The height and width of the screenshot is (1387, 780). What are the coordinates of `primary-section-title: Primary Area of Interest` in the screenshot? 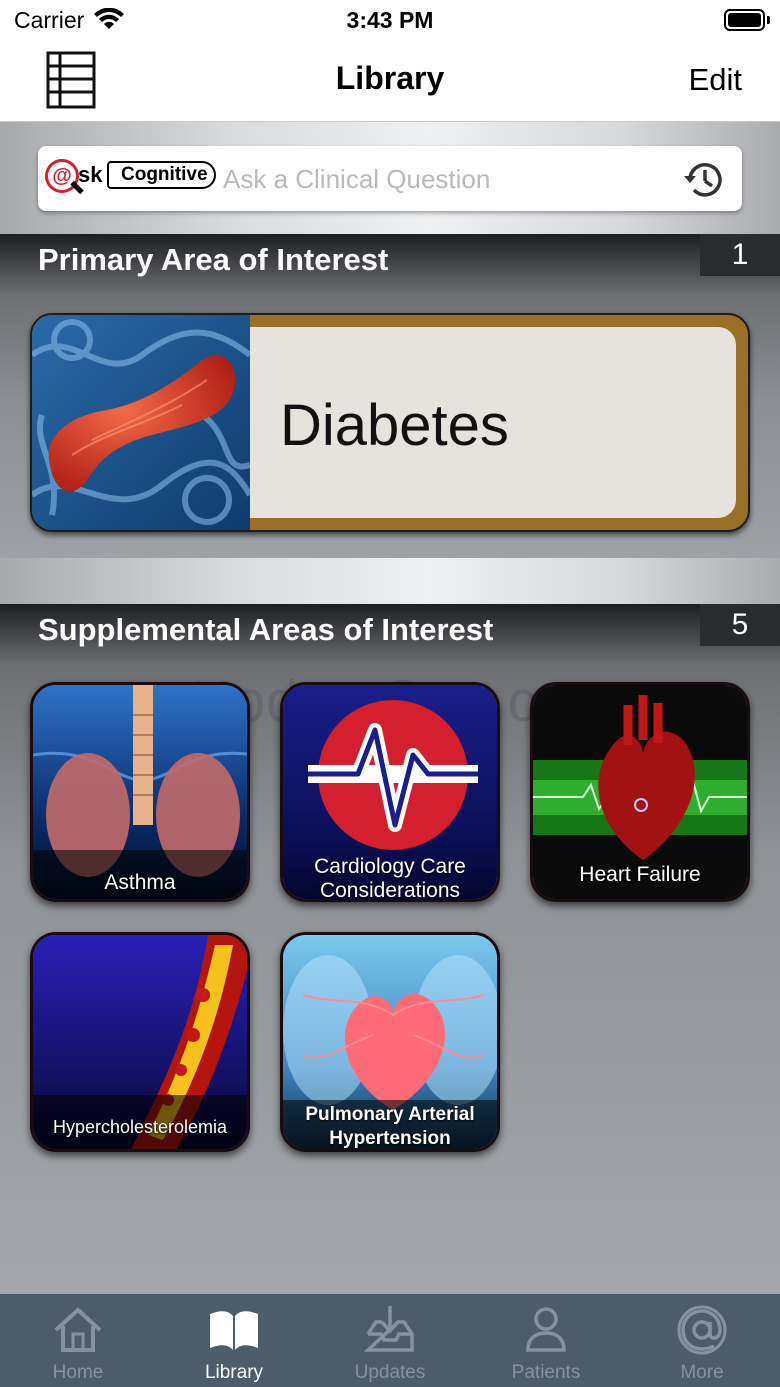 It's located at (213, 259).